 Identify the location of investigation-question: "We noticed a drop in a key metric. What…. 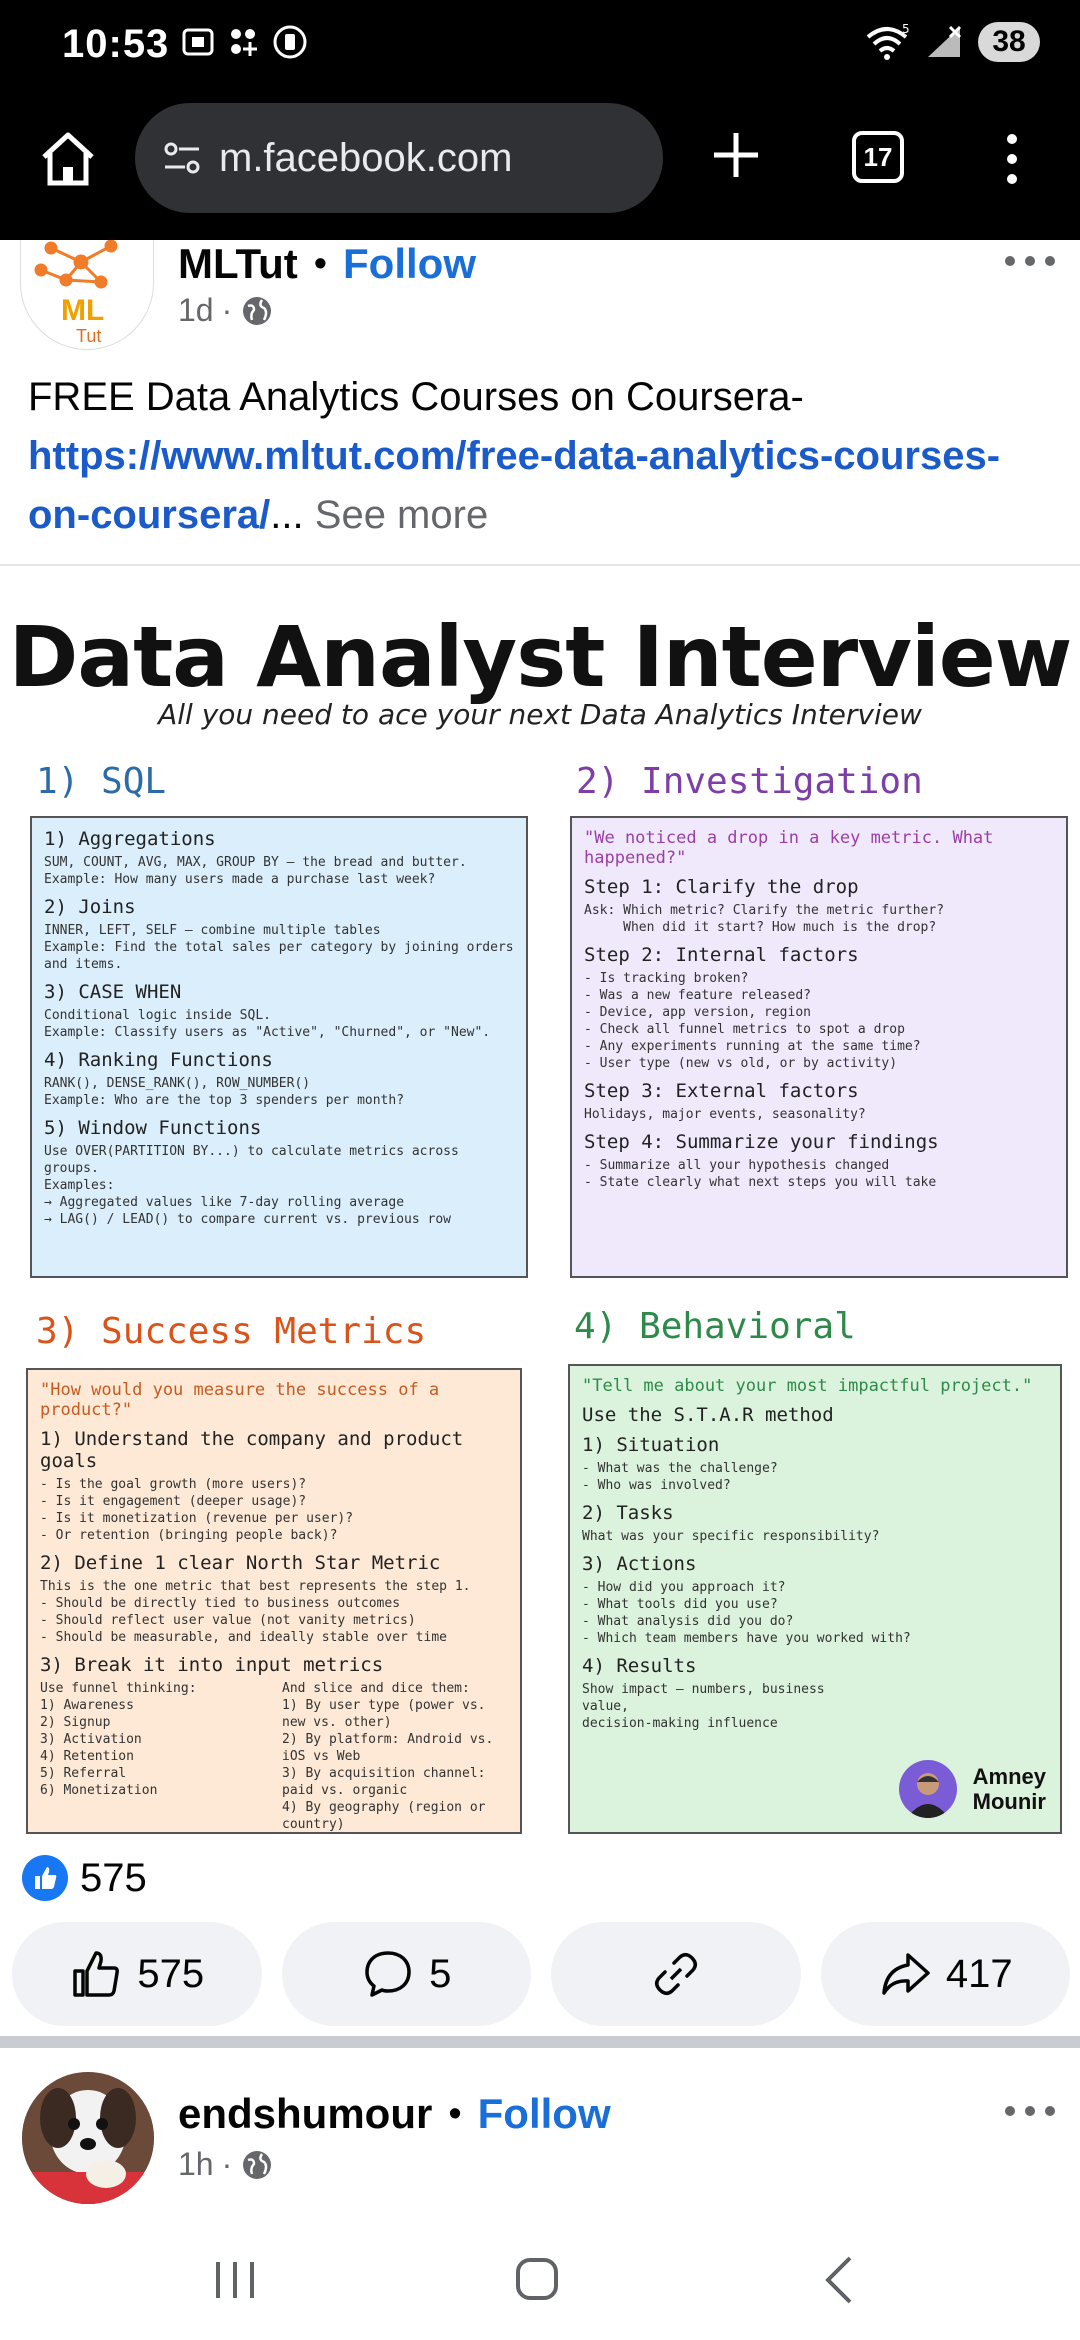
(789, 848).